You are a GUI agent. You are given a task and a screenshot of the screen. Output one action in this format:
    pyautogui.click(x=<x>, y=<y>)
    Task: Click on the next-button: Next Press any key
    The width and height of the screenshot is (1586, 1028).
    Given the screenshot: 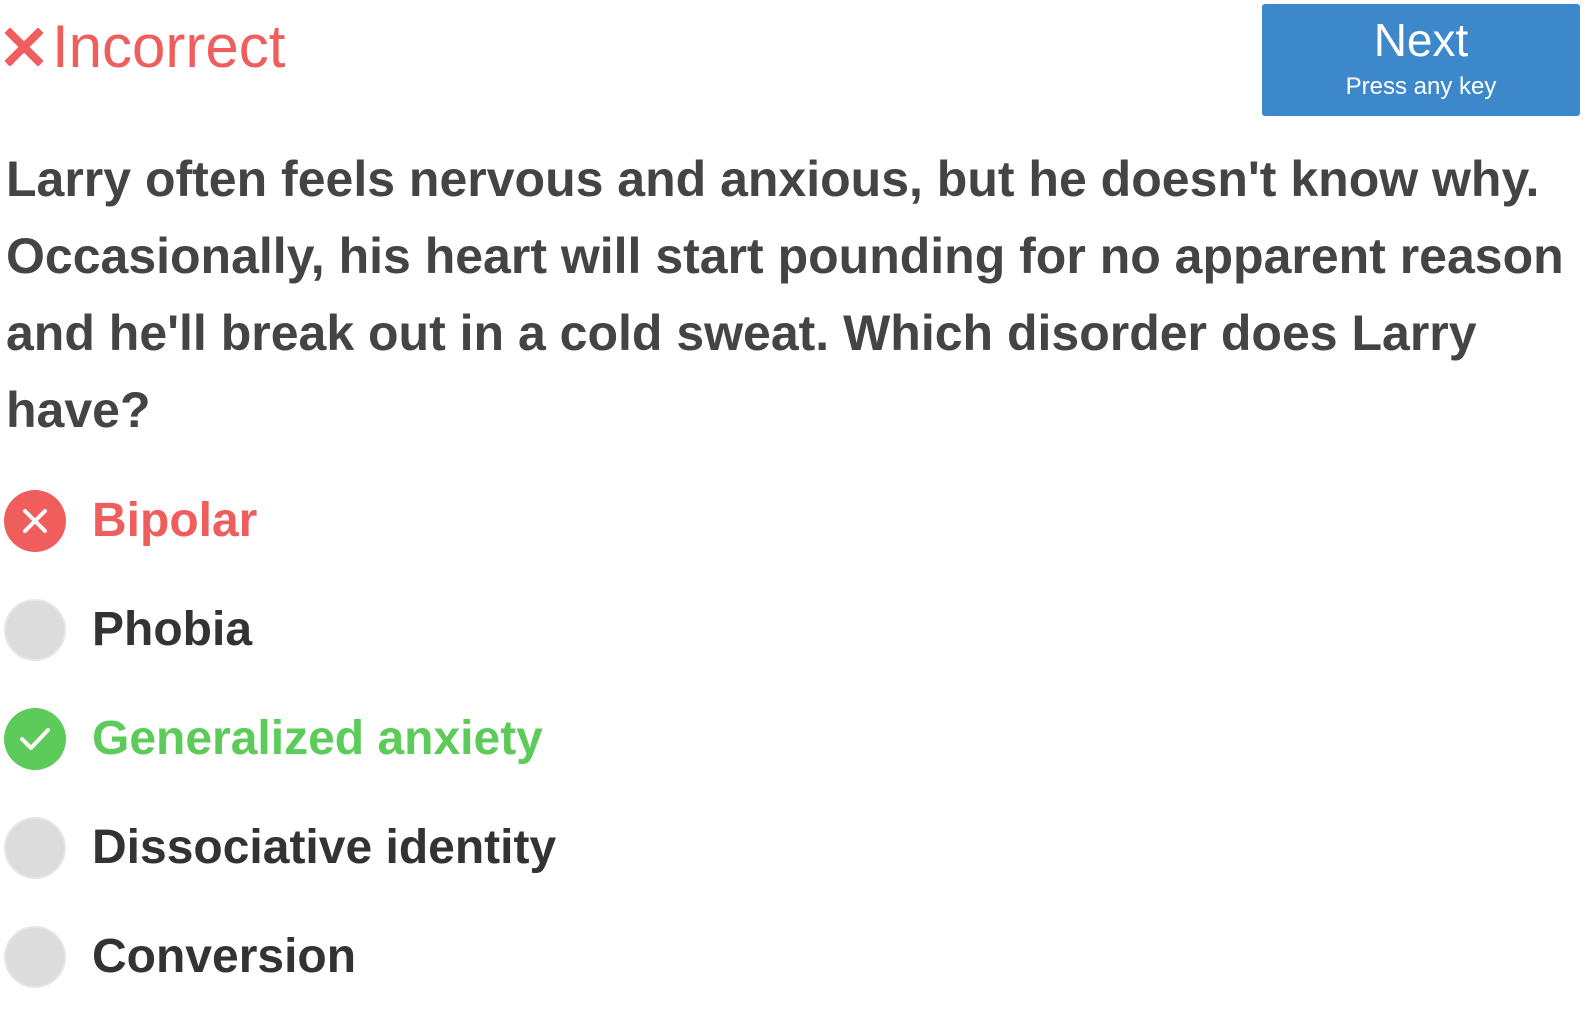 What is the action you would take?
    pyautogui.click(x=1421, y=60)
    